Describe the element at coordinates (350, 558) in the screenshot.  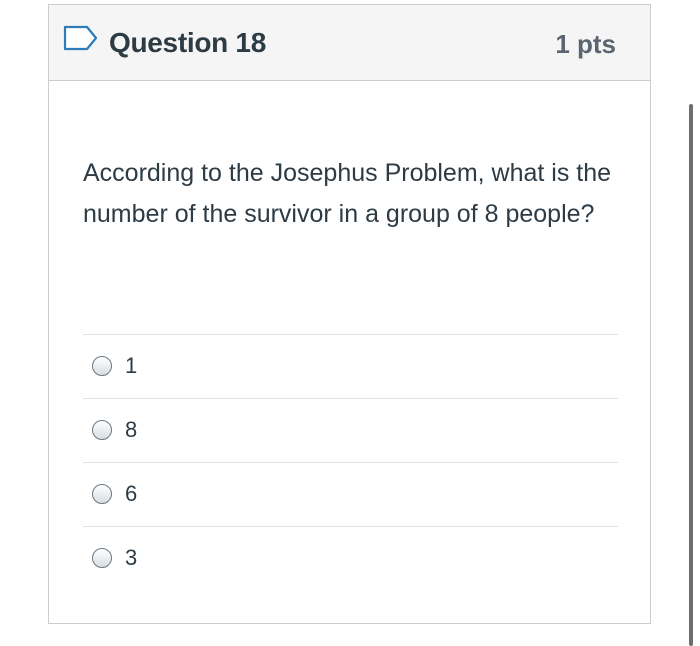
I see `answer-option: 3` at that location.